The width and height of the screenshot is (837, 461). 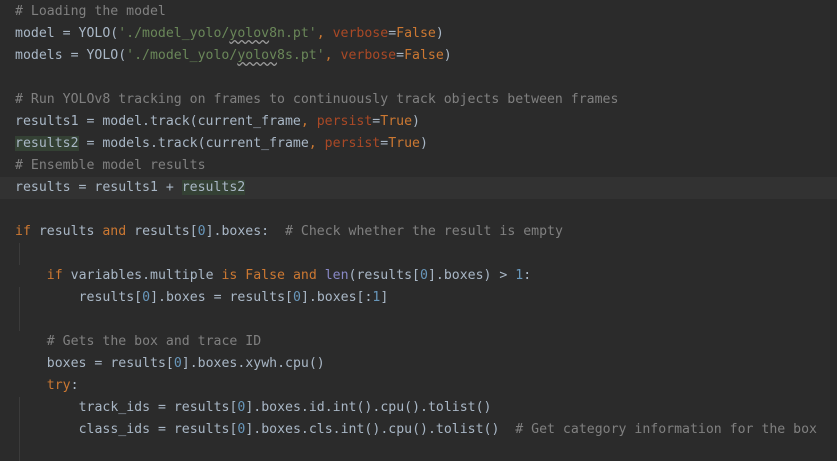 What do you see at coordinates (418, 342) in the screenshot?
I see `code-line: # Gets the box and trace ID` at bounding box center [418, 342].